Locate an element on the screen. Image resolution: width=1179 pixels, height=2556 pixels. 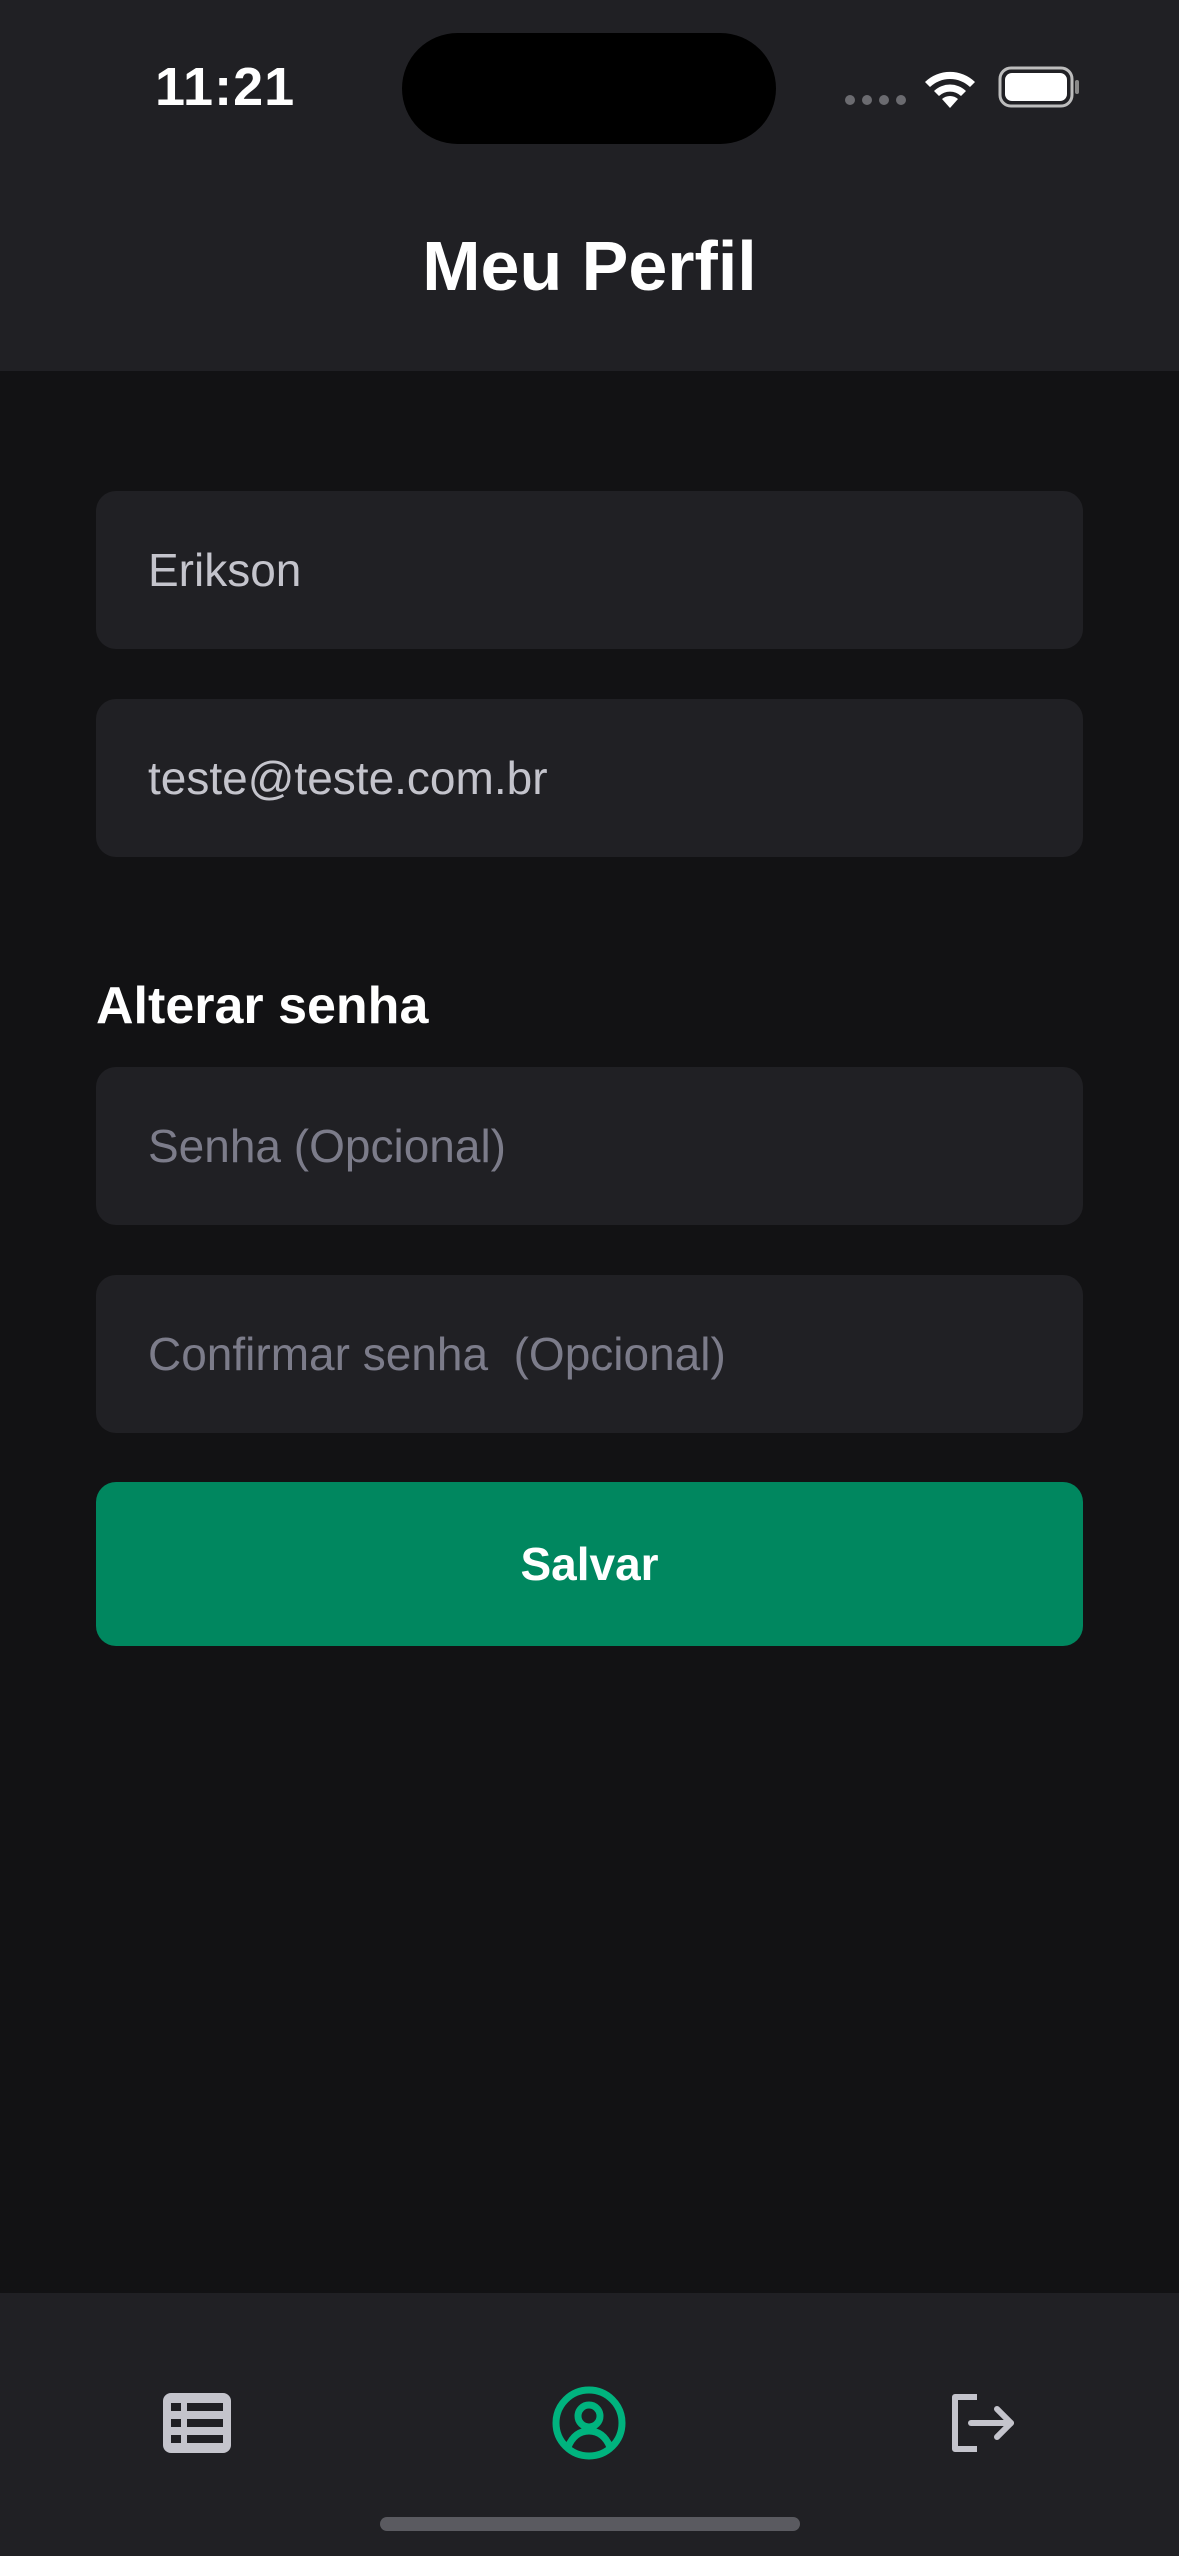
logout-icon is located at coordinates (983, 2423).